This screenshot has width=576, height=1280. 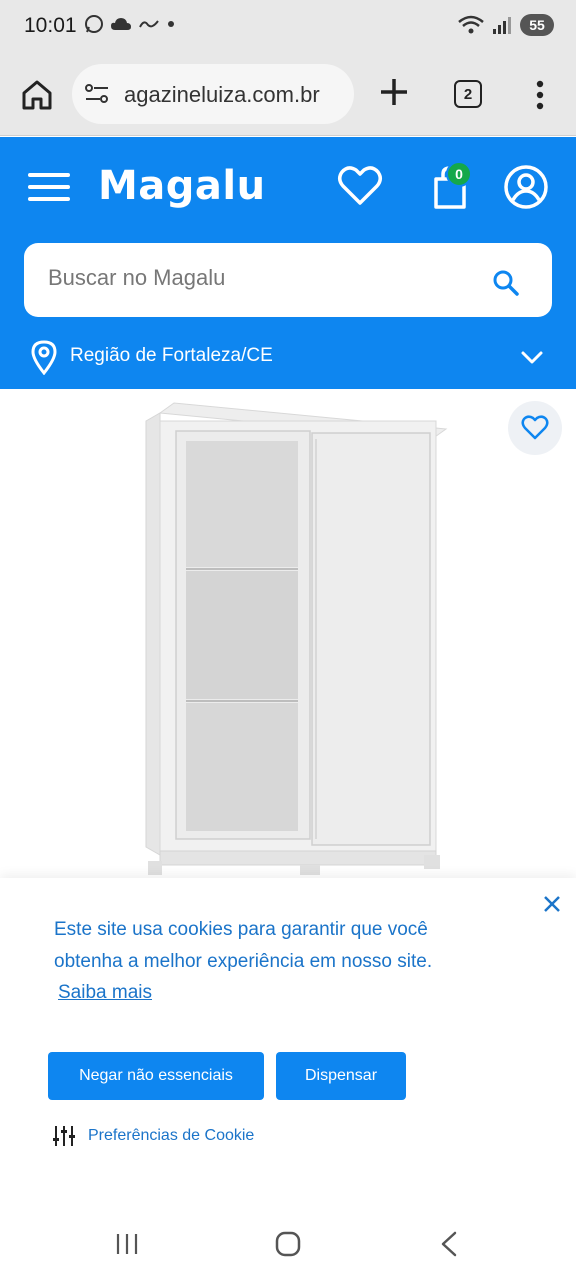 What do you see at coordinates (341, 1076) in the screenshot?
I see `dismiss-button: Dispensar` at bounding box center [341, 1076].